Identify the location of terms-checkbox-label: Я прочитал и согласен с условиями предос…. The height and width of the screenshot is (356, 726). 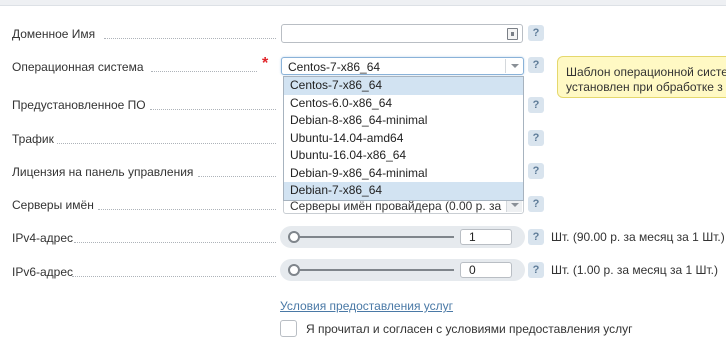
(469, 329).